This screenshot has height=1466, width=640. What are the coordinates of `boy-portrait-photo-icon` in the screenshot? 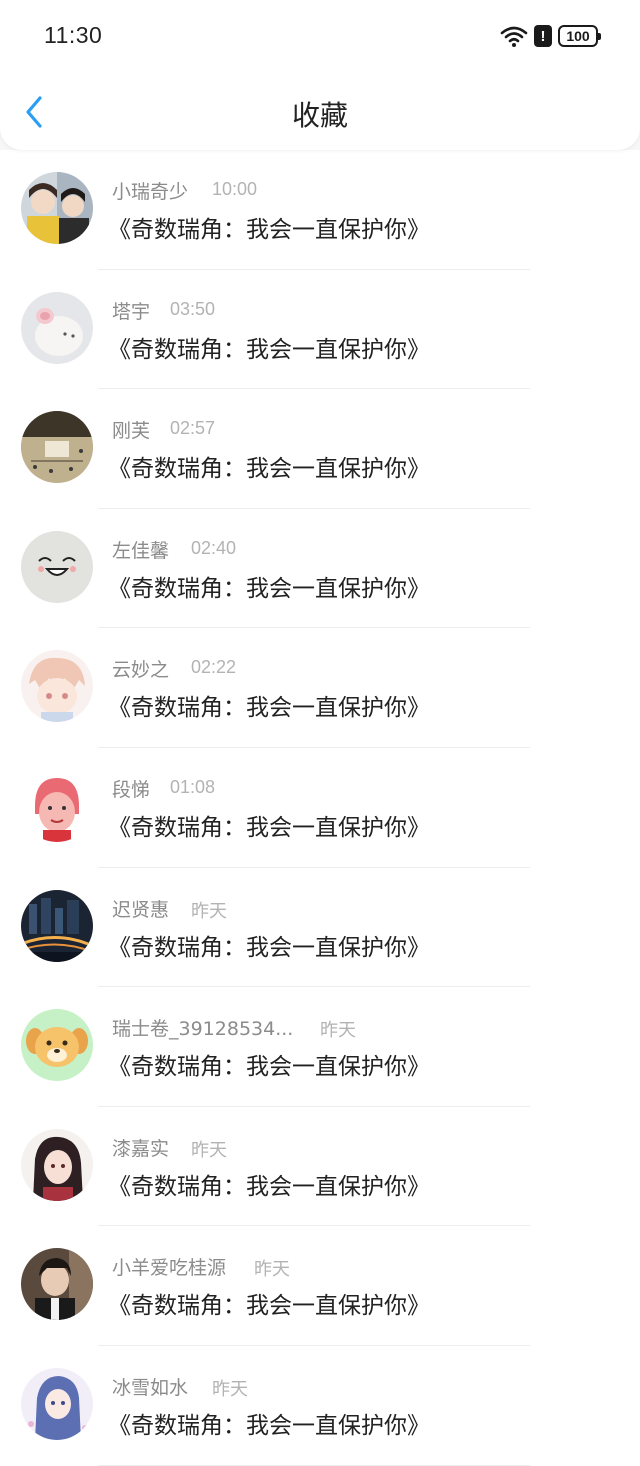 It's located at (57, 1284).